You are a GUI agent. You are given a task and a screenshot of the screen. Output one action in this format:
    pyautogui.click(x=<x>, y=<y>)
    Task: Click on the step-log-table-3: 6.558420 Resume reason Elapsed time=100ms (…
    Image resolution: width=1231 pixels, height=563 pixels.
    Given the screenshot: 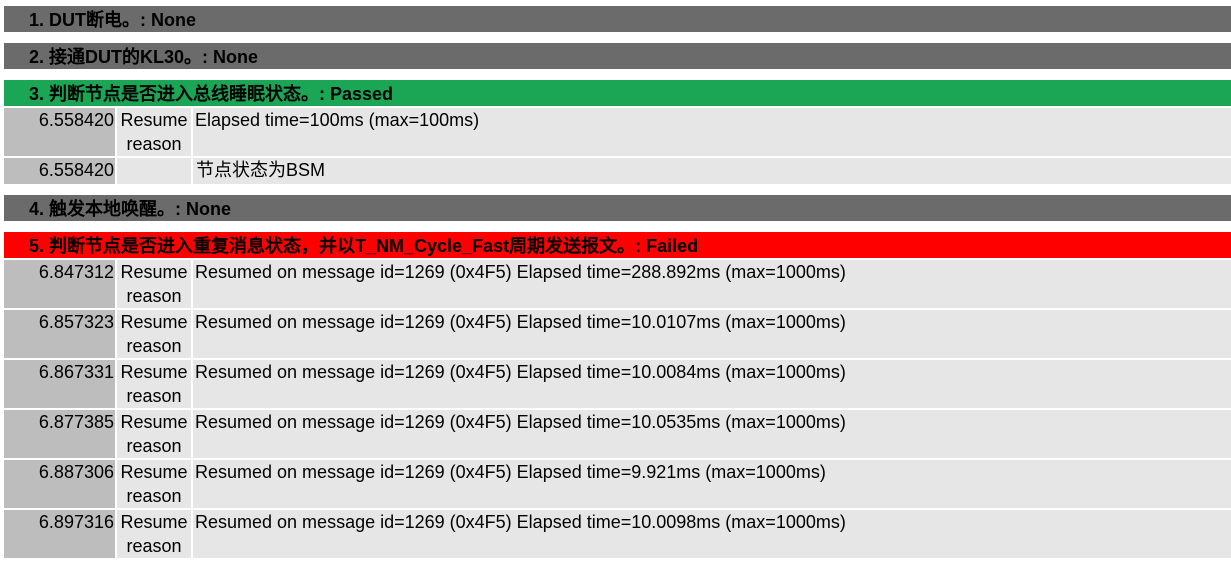 What is the action you would take?
    pyautogui.click(x=617, y=147)
    